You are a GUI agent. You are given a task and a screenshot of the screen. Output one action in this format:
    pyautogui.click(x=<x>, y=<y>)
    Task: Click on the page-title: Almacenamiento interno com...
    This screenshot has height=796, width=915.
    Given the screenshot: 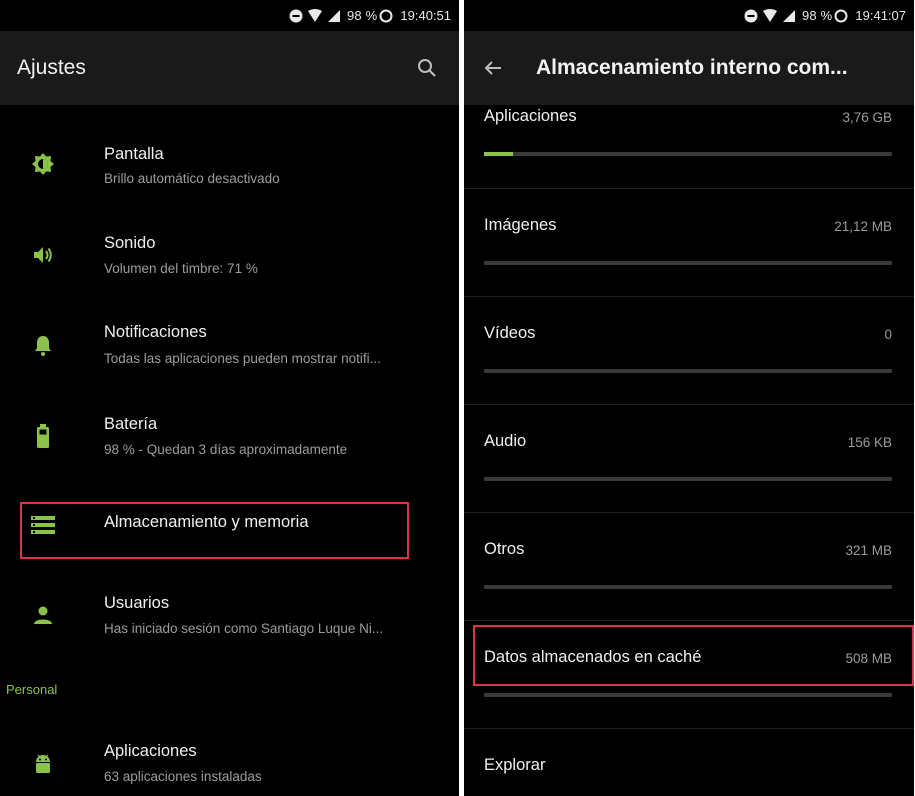 What is the action you would take?
    pyautogui.click(x=692, y=67)
    